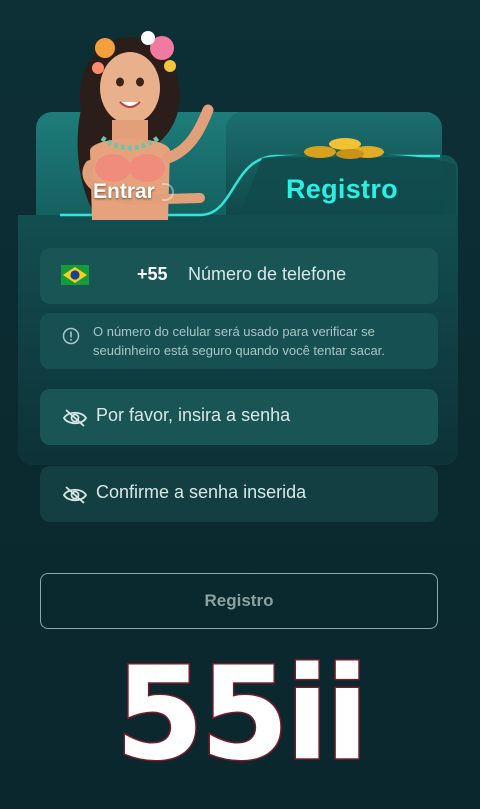 The width and height of the screenshot is (480, 809). Describe the element at coordinates (344, 148) in the screenshot. I see `gold-coins-icon` at that location.